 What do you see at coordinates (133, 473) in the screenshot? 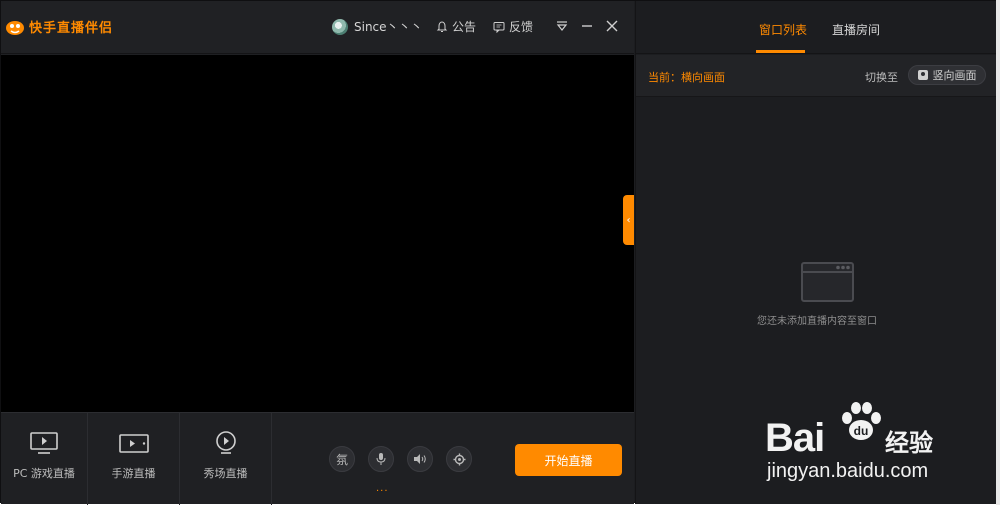
I see `mode-mobile-game-label: 手游直播` at bounding box center [133, 473].